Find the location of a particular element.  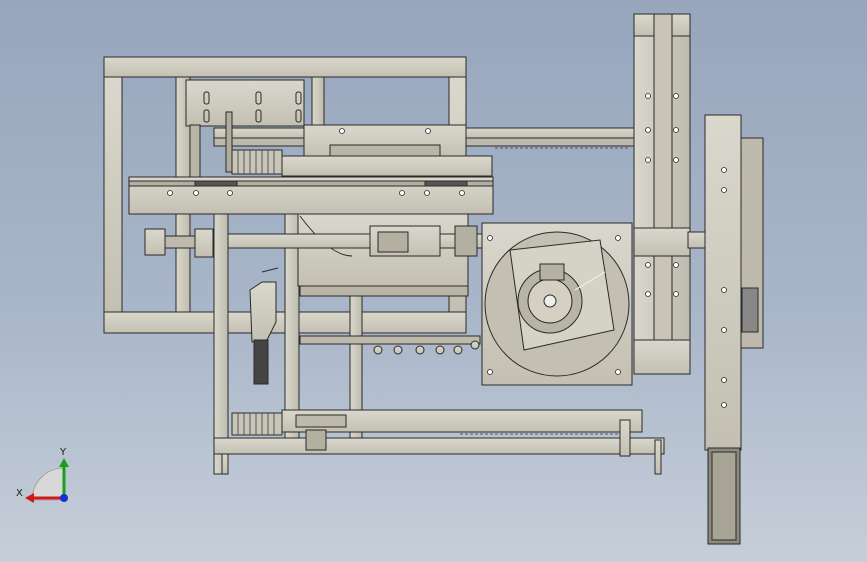

x-axis-label: X is located at coordinates (19, 493).